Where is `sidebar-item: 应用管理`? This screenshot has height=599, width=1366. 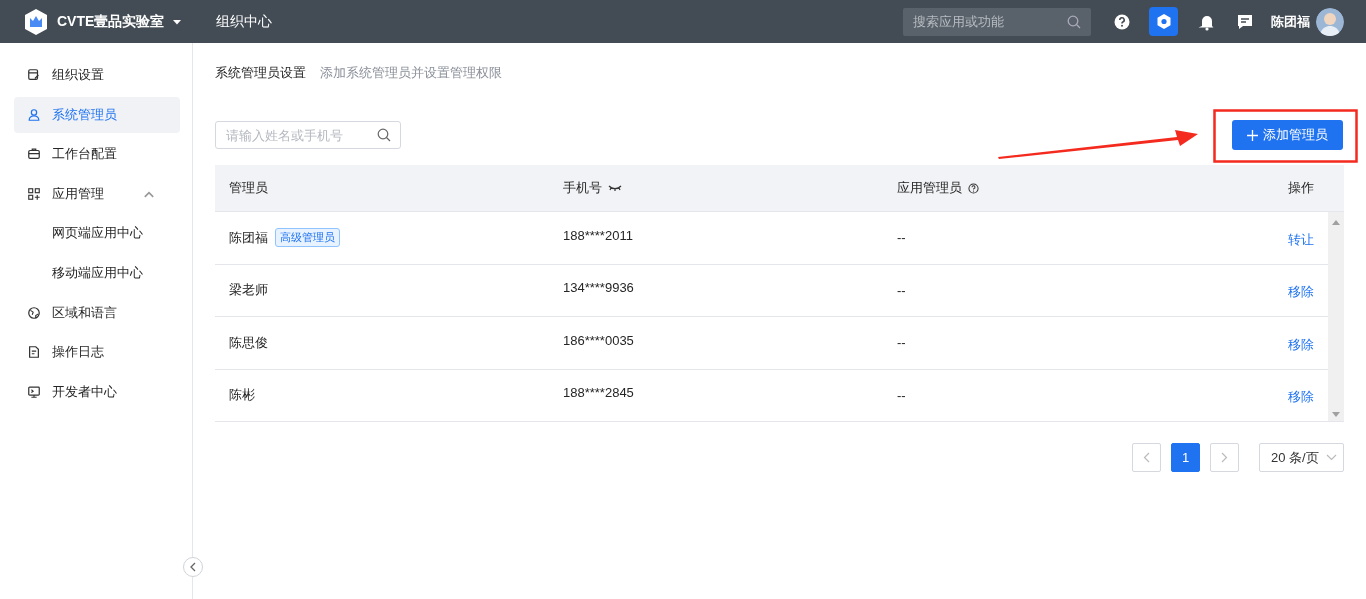 sidebar-item: 应用管理 is located at coordinates (97, 193).